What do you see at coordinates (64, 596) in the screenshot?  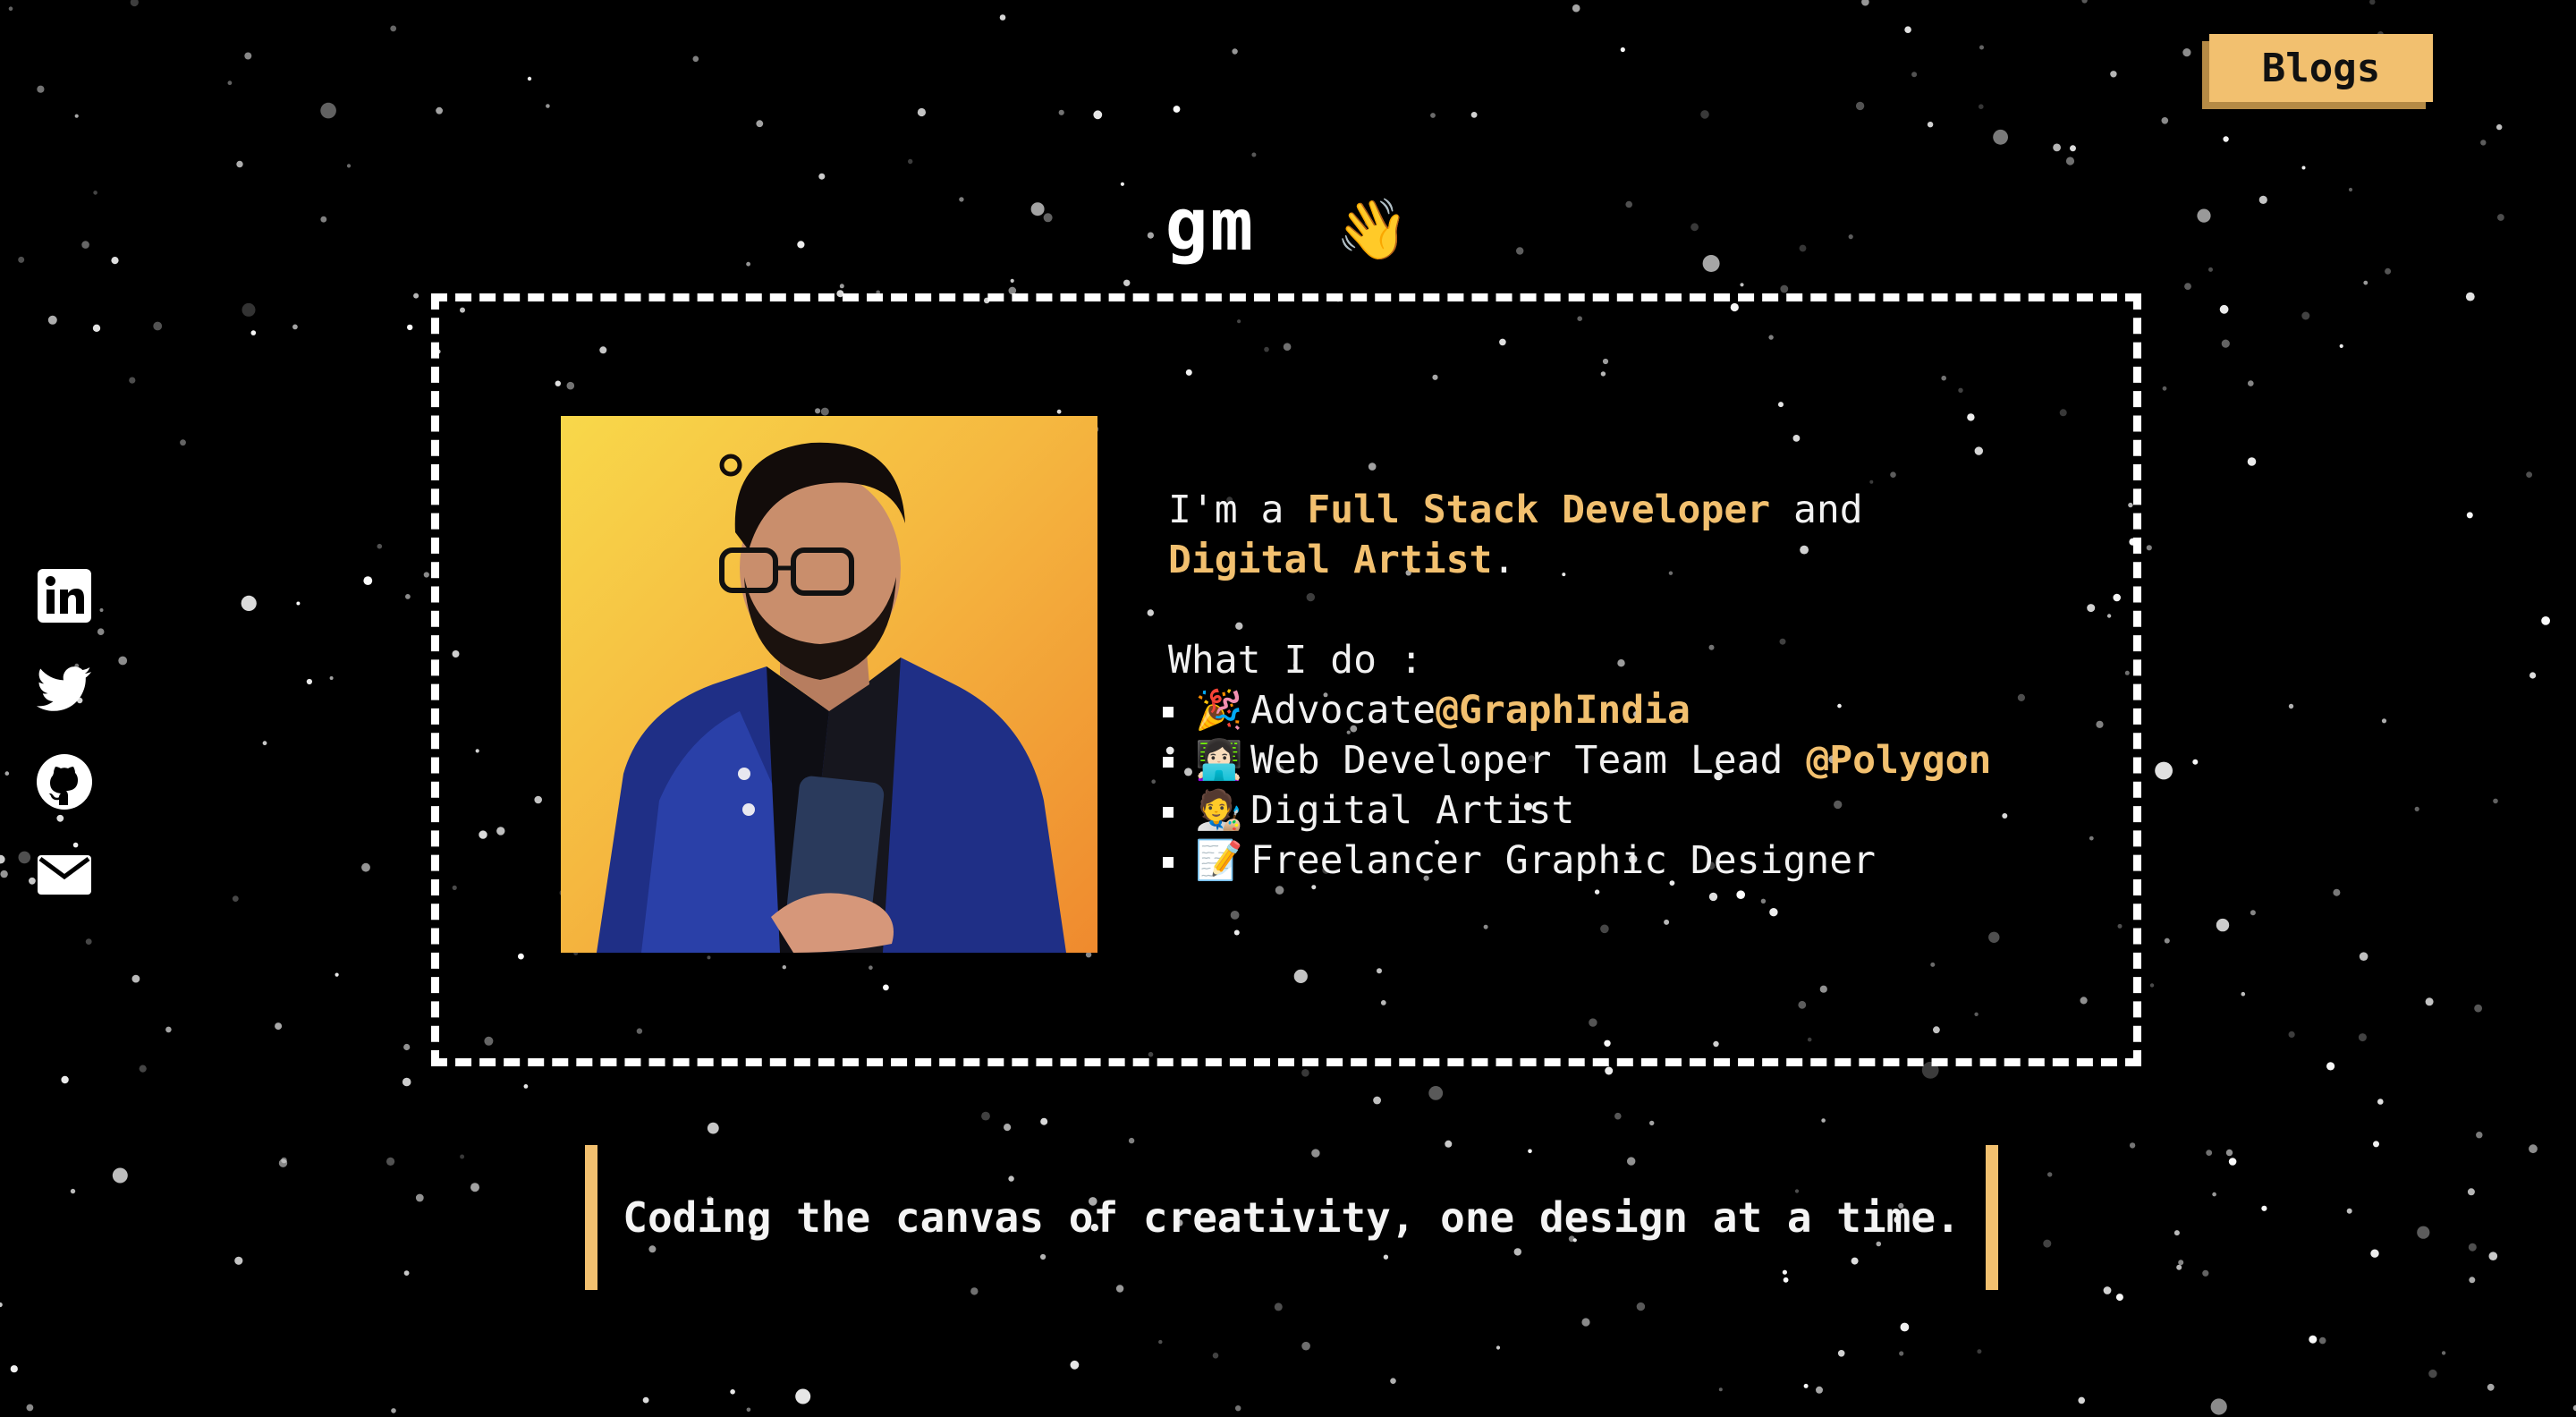 I see `linkedin-link` at bounding box center [64, 596].